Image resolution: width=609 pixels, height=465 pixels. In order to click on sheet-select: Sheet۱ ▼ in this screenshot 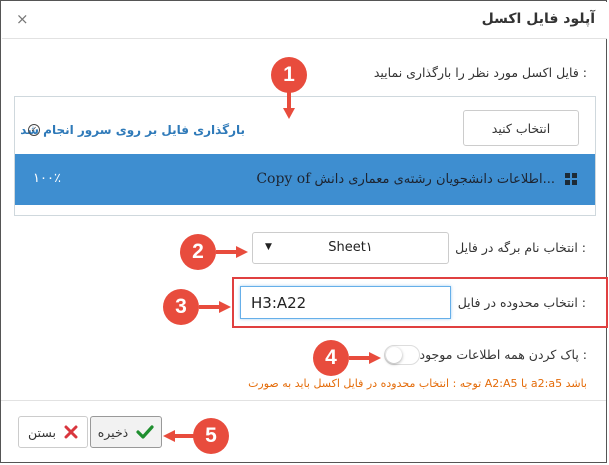, I will do `click(350, 248)`.